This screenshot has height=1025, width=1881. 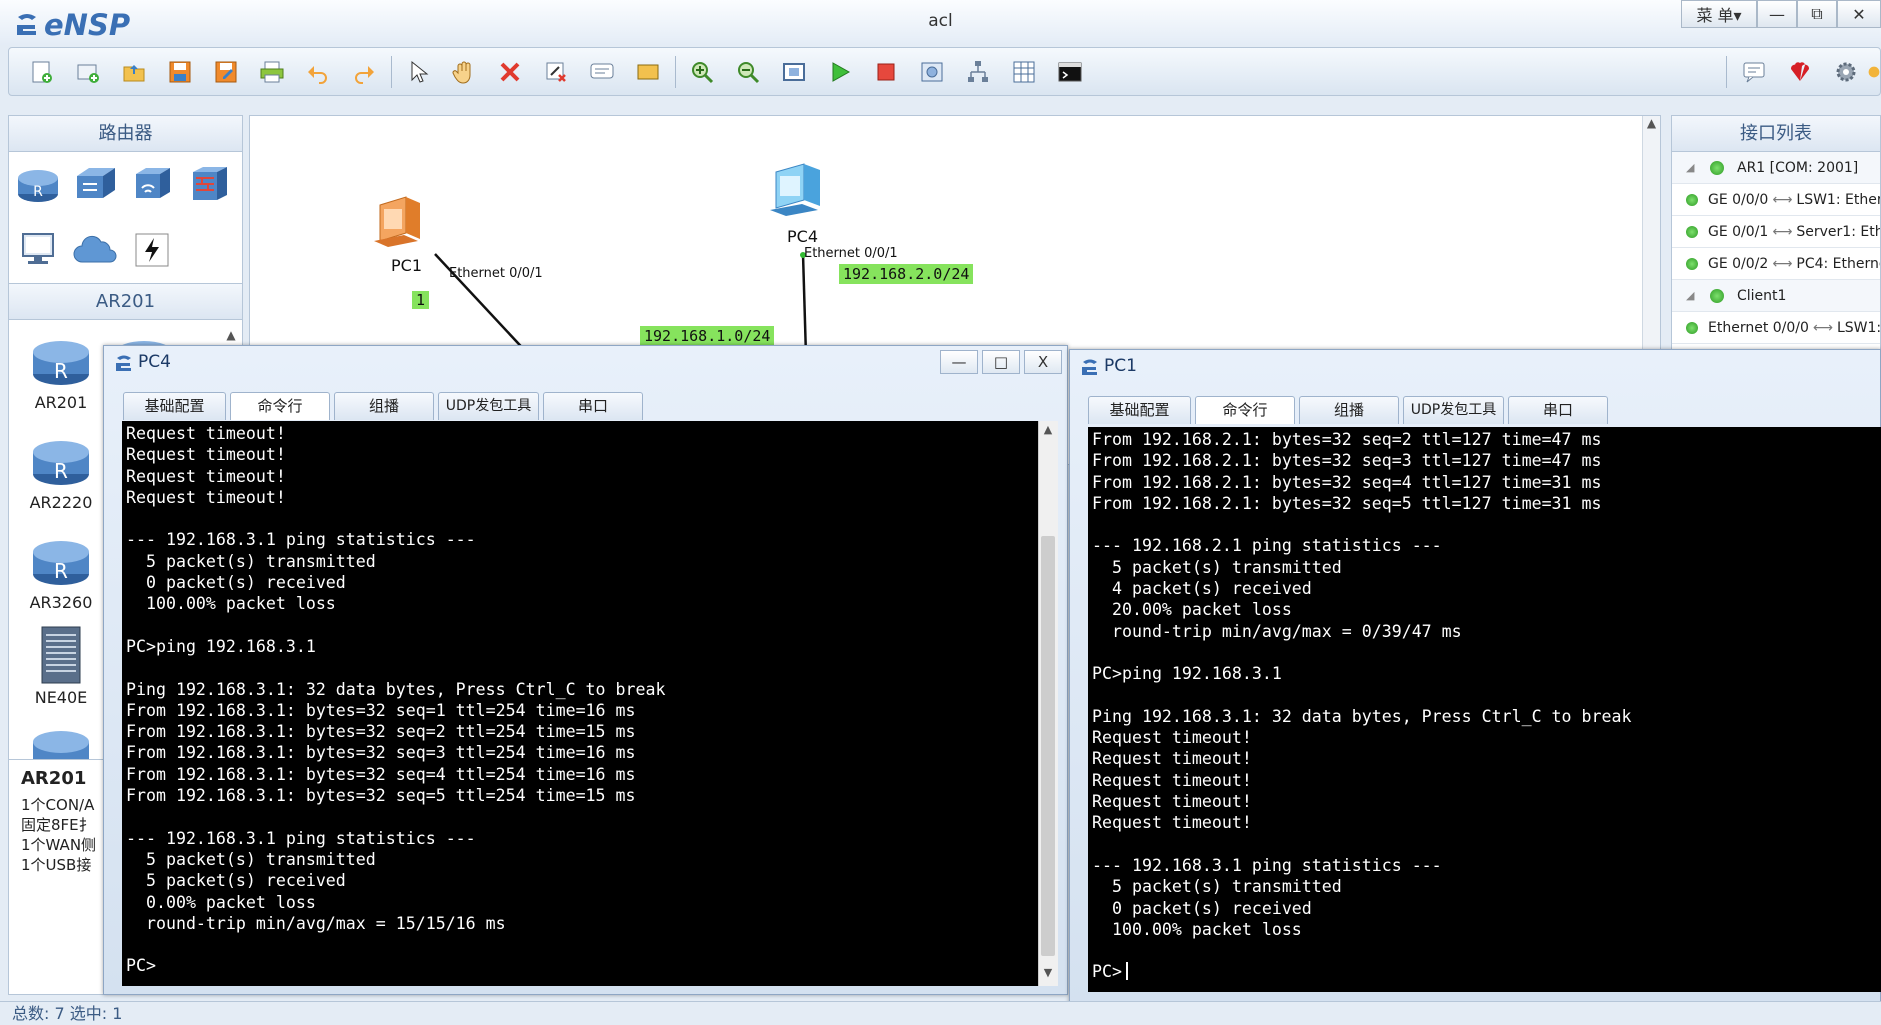 I want to click on link-arrow-icon: ⟷, so click(x=1822, y=328).